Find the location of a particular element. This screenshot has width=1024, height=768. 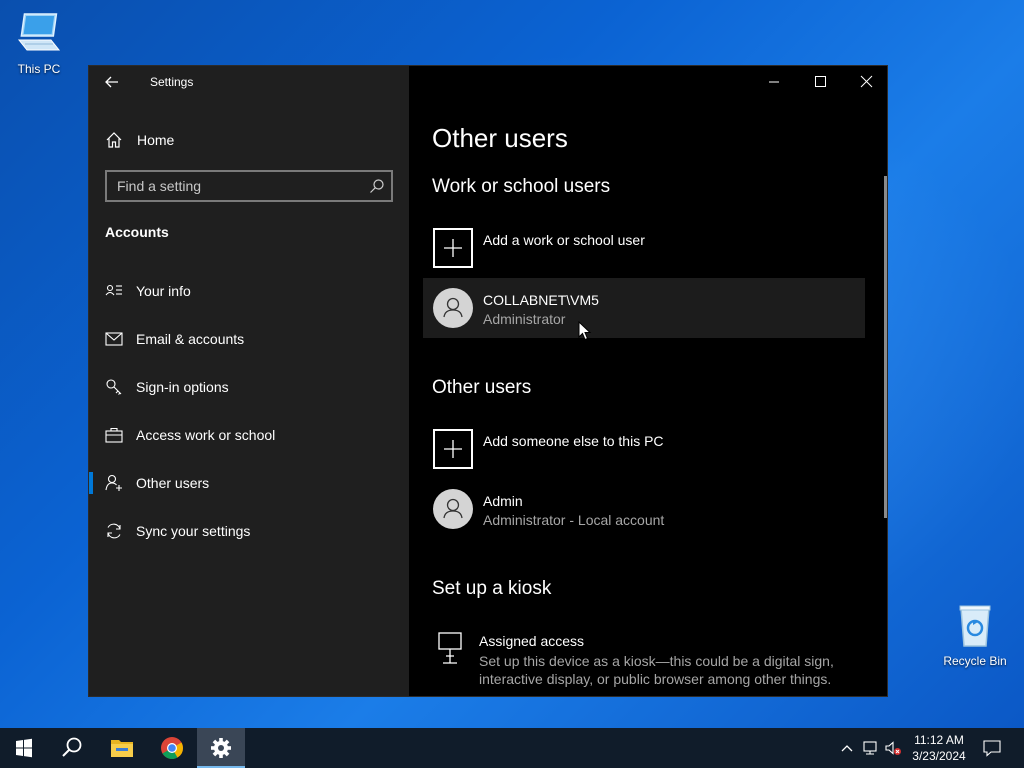

section-title: Accounts is located at coordinates (137, 232).